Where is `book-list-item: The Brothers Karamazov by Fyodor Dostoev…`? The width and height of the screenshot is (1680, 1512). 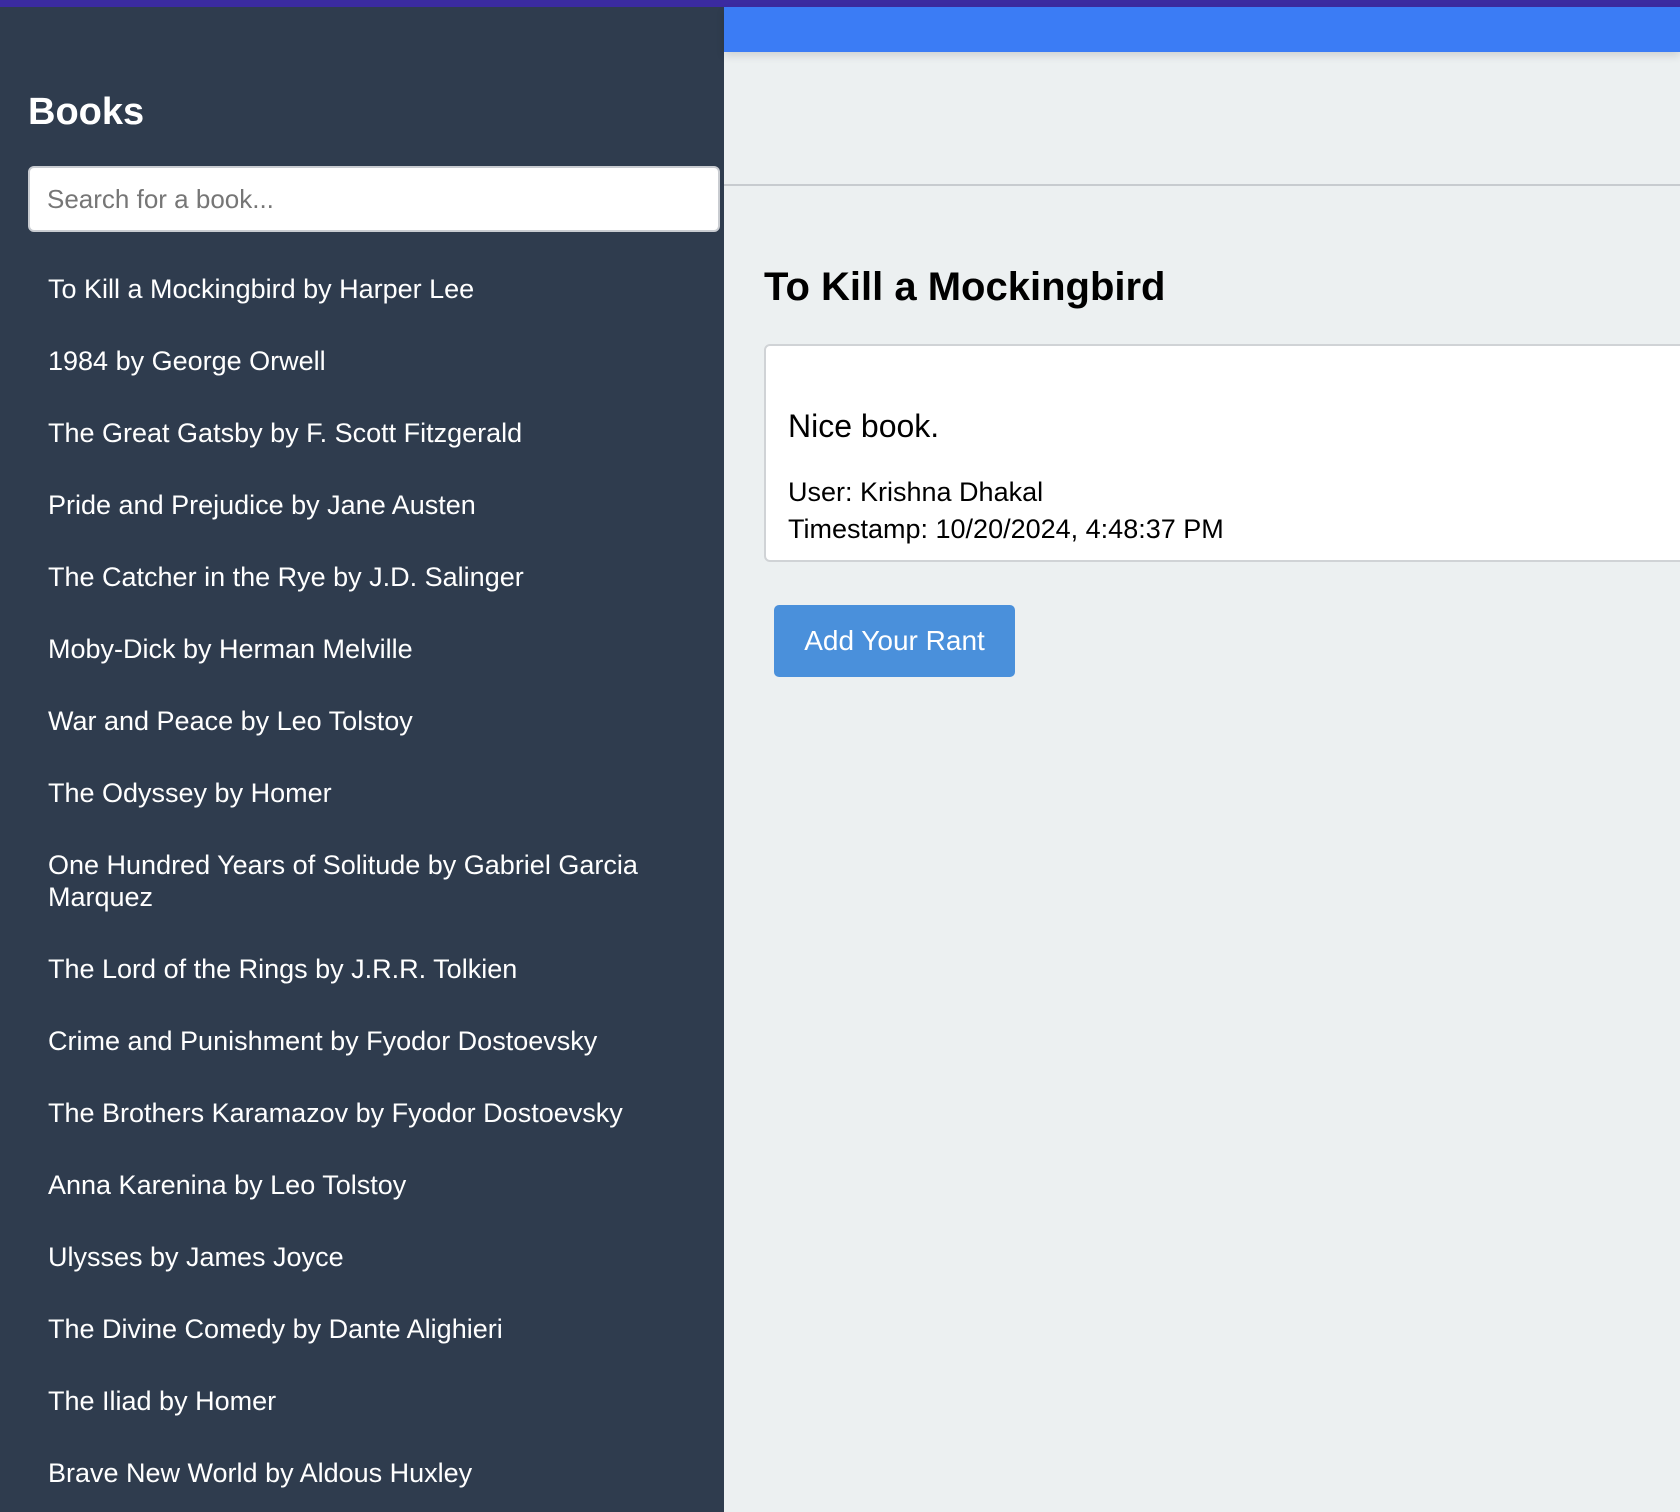
book-list-item: The Brothers Karamazov by Fyodor Dostoev… is located at coordinates (350, 1113).